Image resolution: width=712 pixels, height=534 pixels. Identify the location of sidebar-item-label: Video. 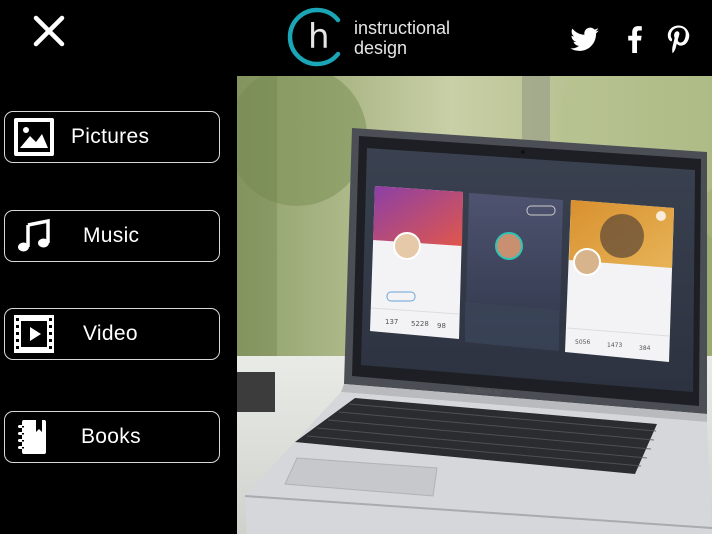
(110, 333).